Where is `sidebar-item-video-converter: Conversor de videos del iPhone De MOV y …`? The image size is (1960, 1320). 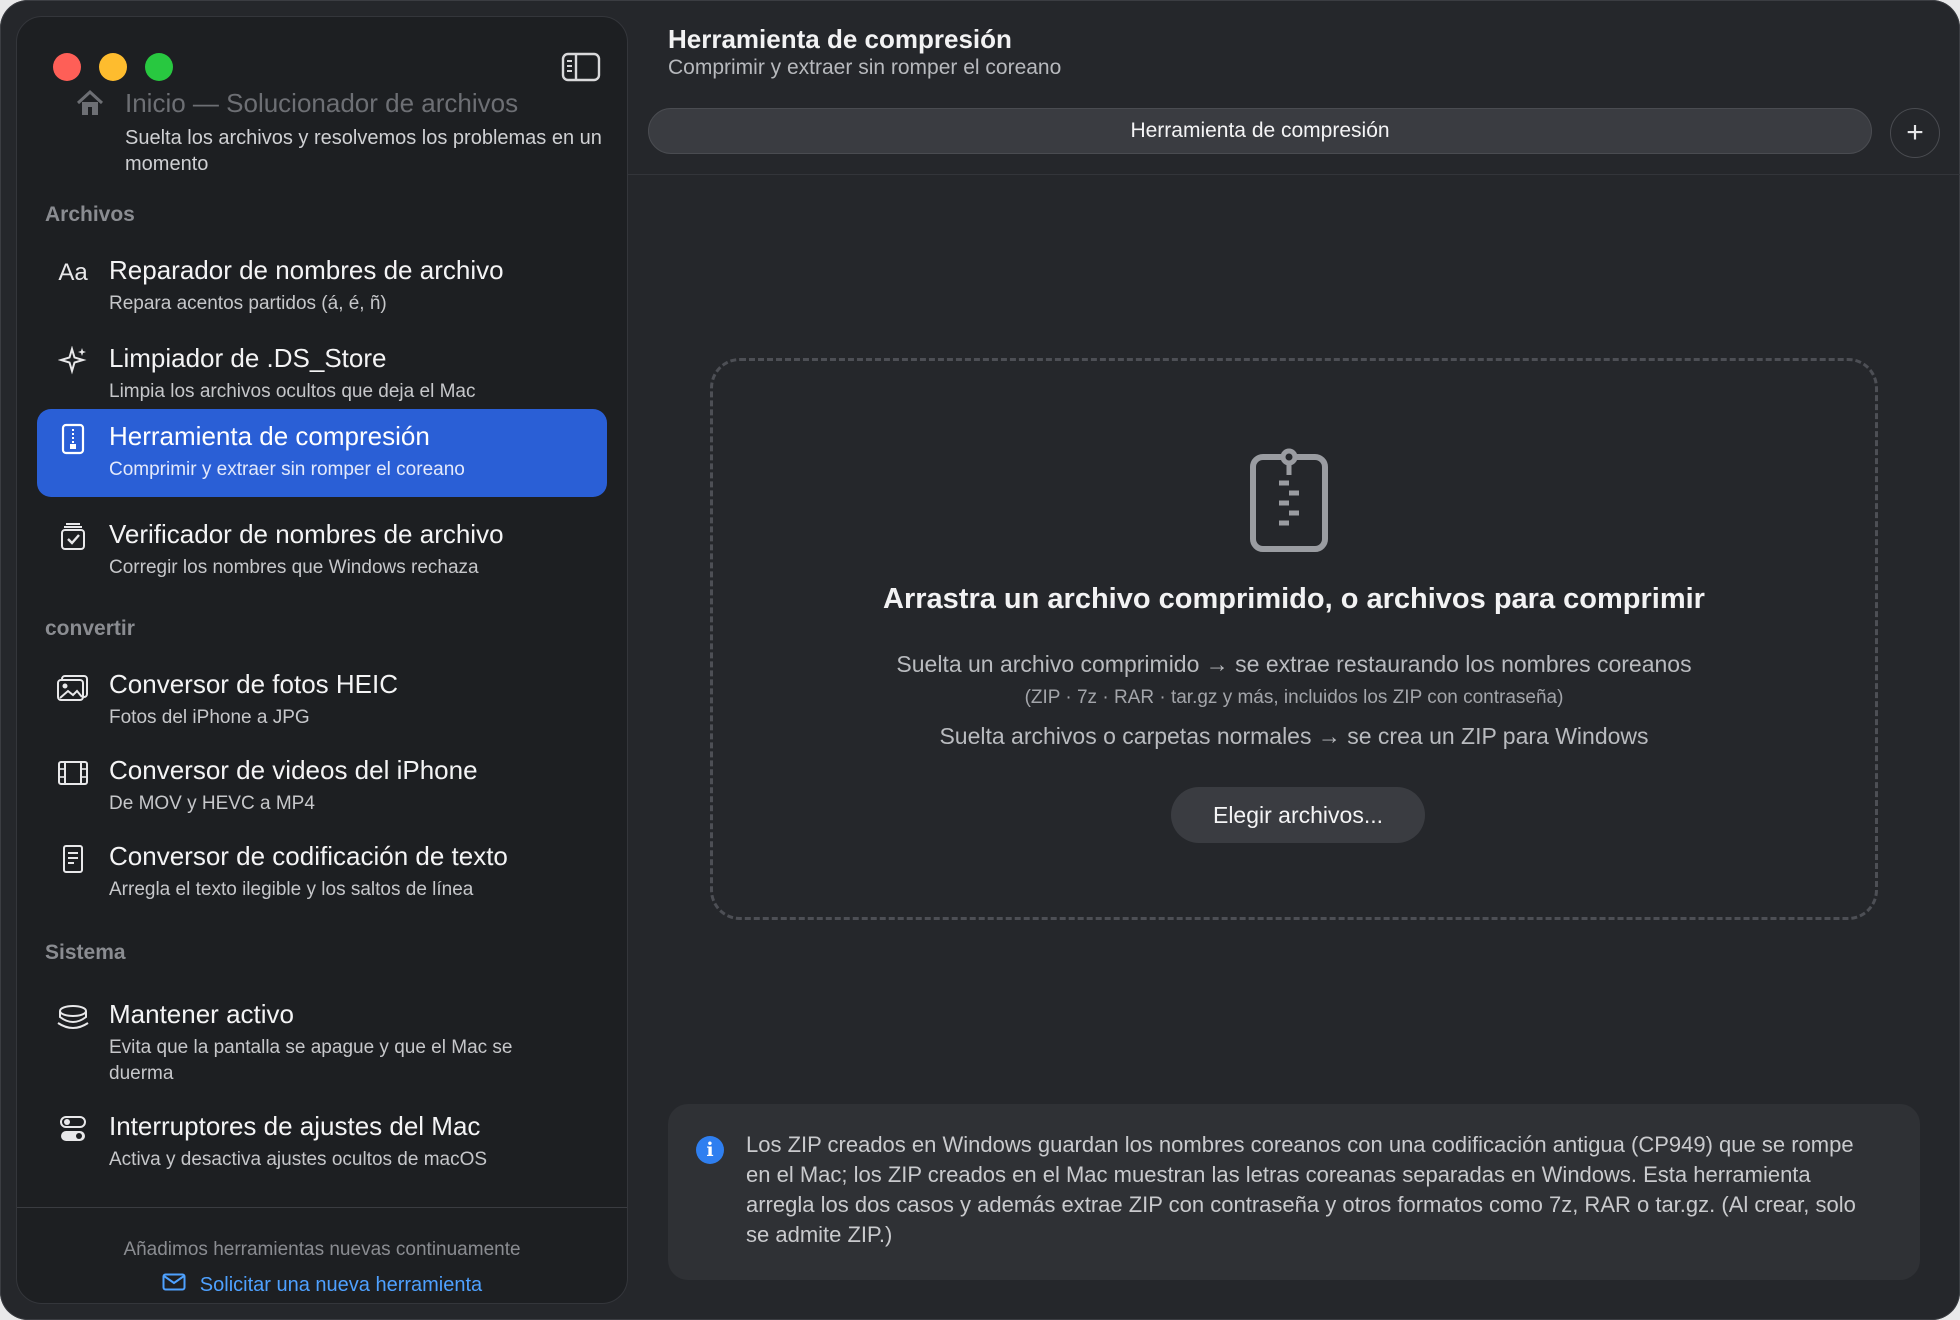
sidebar-item-video-converter: Conversor de videos del iPhone De MOV y … is located at coordinates (322, 787).